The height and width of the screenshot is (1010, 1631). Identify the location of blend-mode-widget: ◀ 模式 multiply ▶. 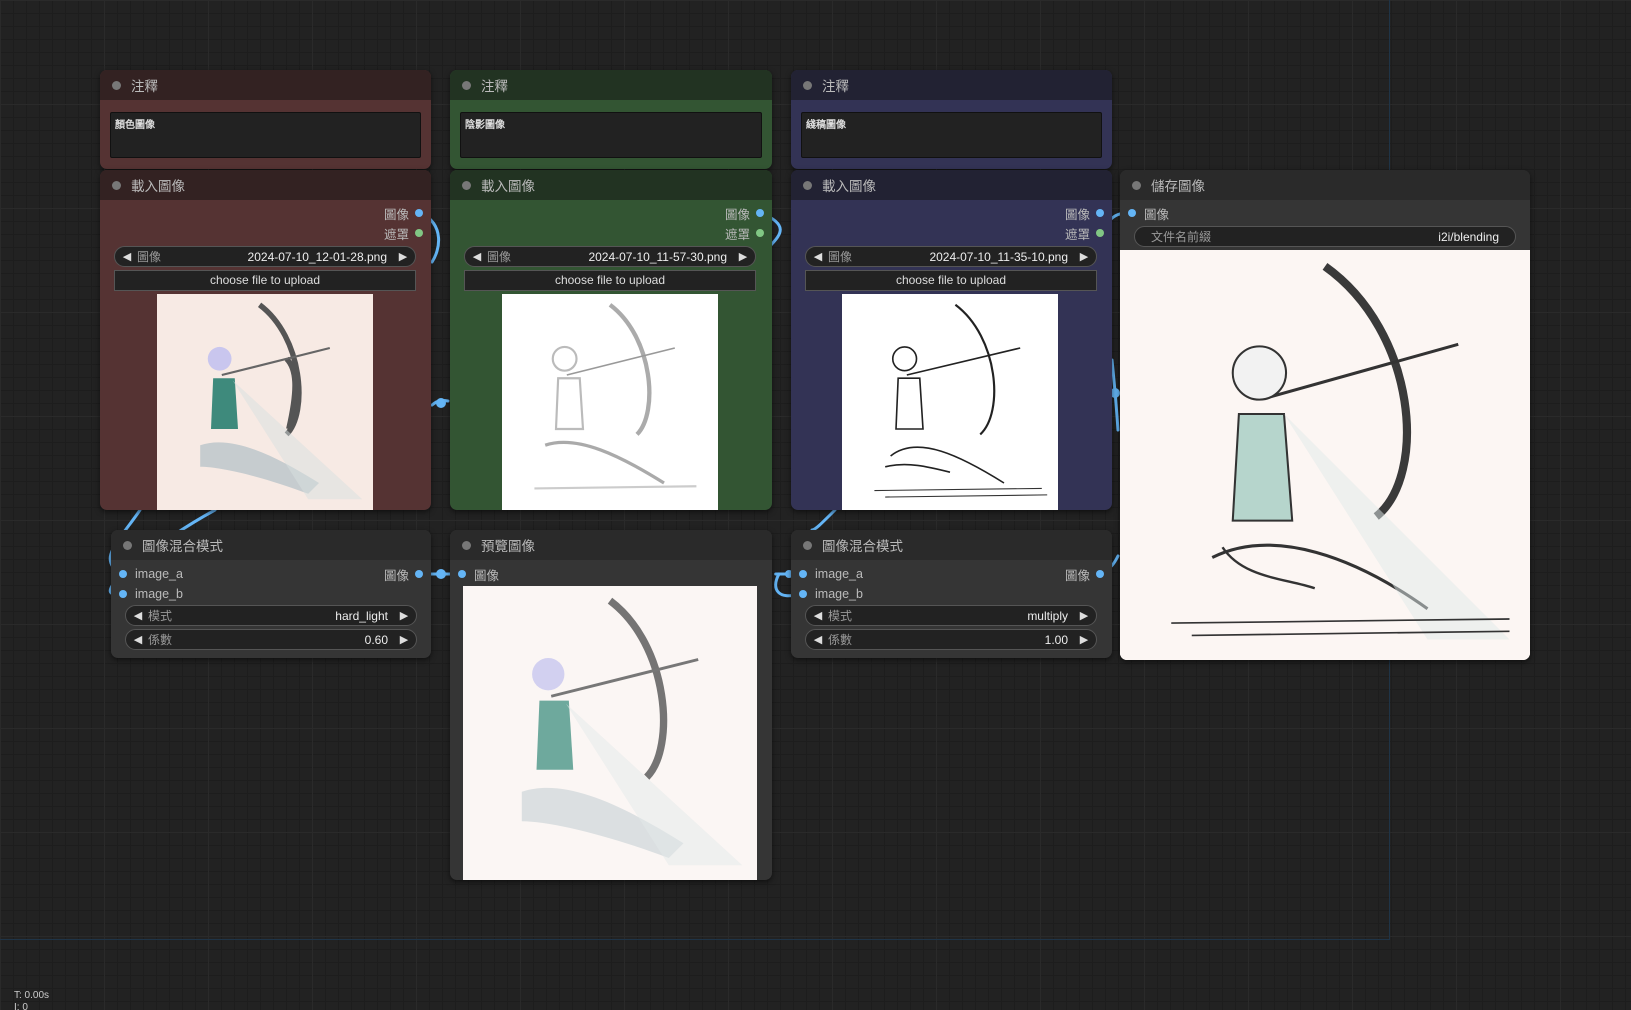
(951, 615).